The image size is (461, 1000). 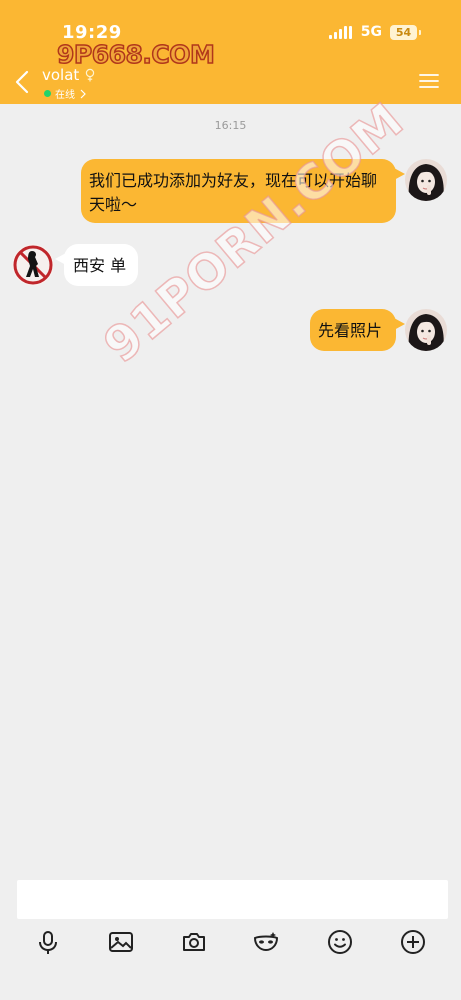 I want to click on hamburger-icon, so click(x=429, y=81).